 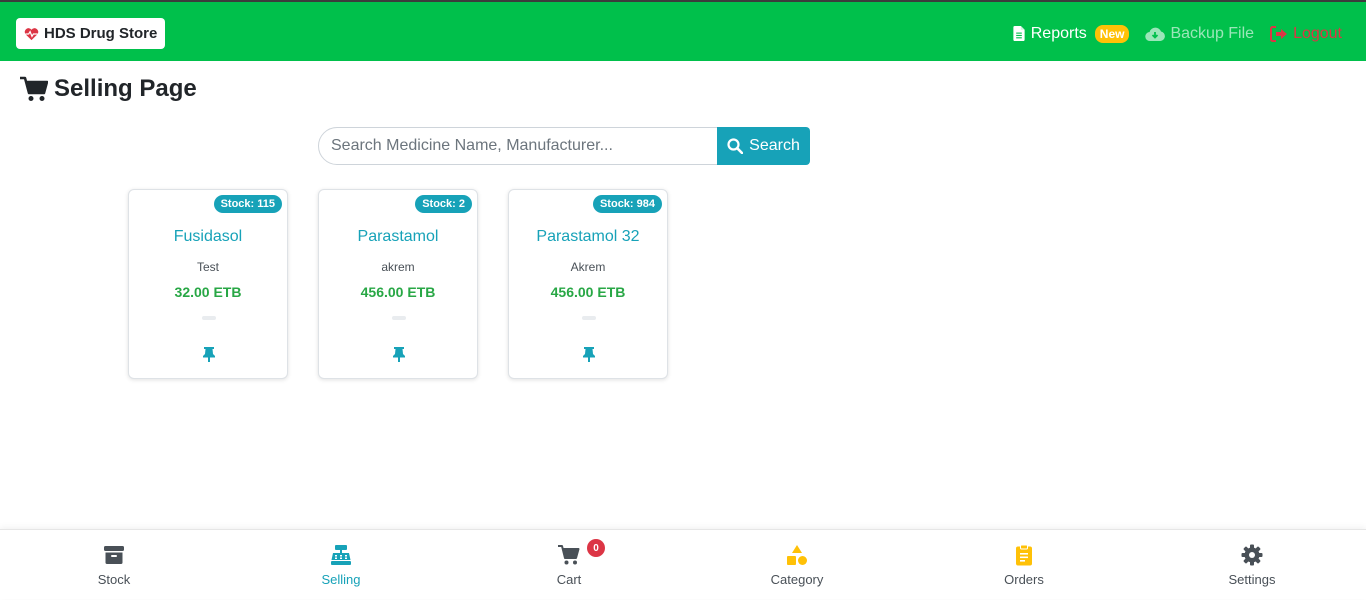 I want to click on page-title: Selling Page, so click(x=108, y=89).